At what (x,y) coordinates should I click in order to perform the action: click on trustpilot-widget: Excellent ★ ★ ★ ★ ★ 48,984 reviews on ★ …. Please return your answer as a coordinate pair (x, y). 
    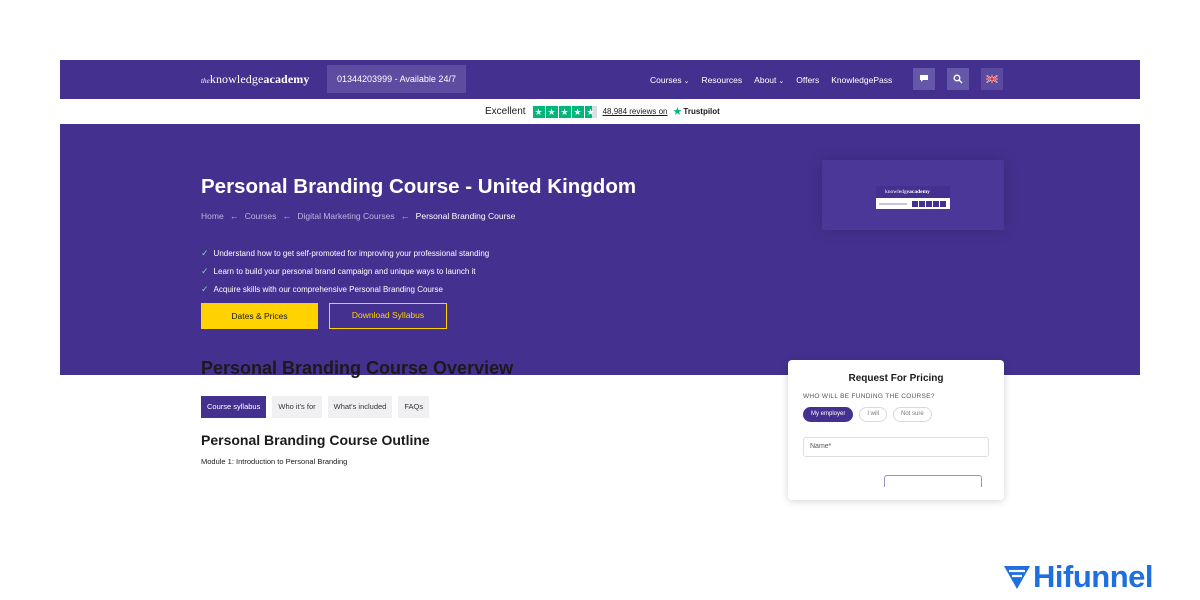
    Looking at the image, I should click on (602, 111).